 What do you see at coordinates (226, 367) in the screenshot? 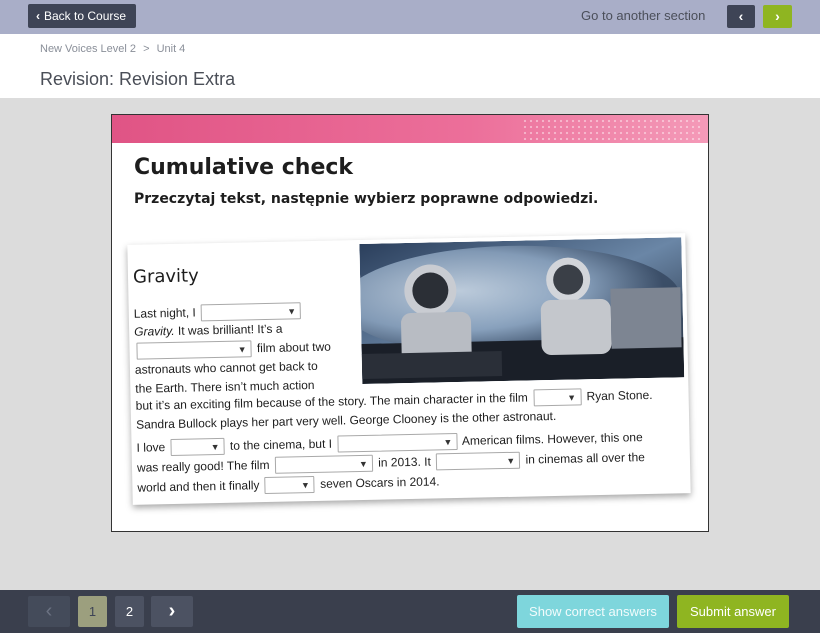
I see `article-line-4: astronauts who cannot get back to` at bounding box center [226, 367].